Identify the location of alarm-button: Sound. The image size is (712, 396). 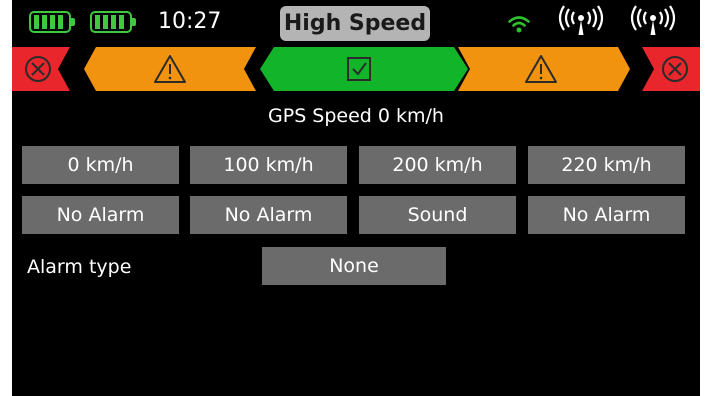
(437, 215).